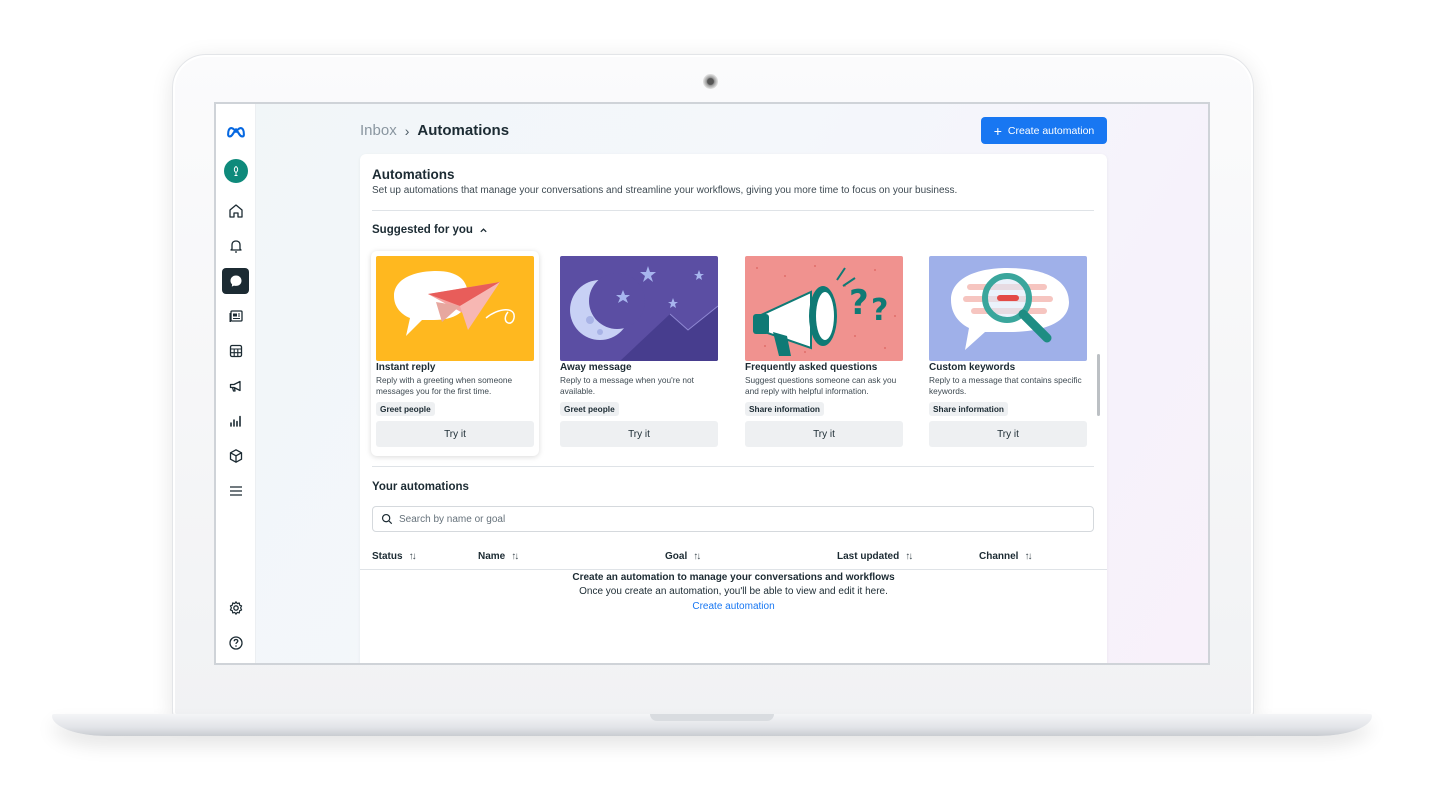 The height and width of the screenshot is (812, 1440). I want to click on column-label: Goal, so click(676, 556).